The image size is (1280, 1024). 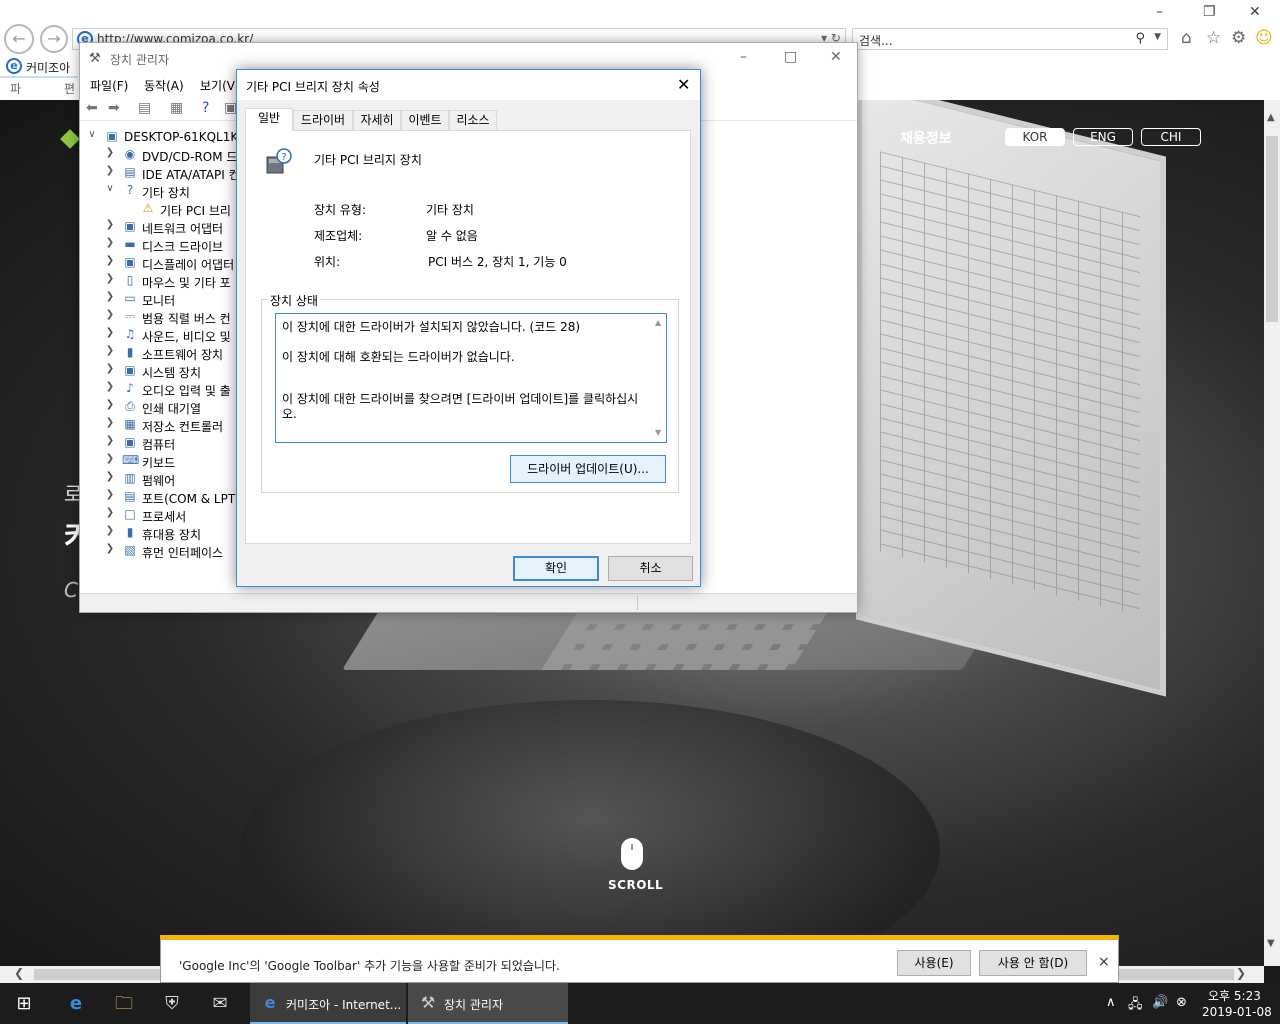 I want to click on scrollbar-thumb, so click(x=1272, y=229).